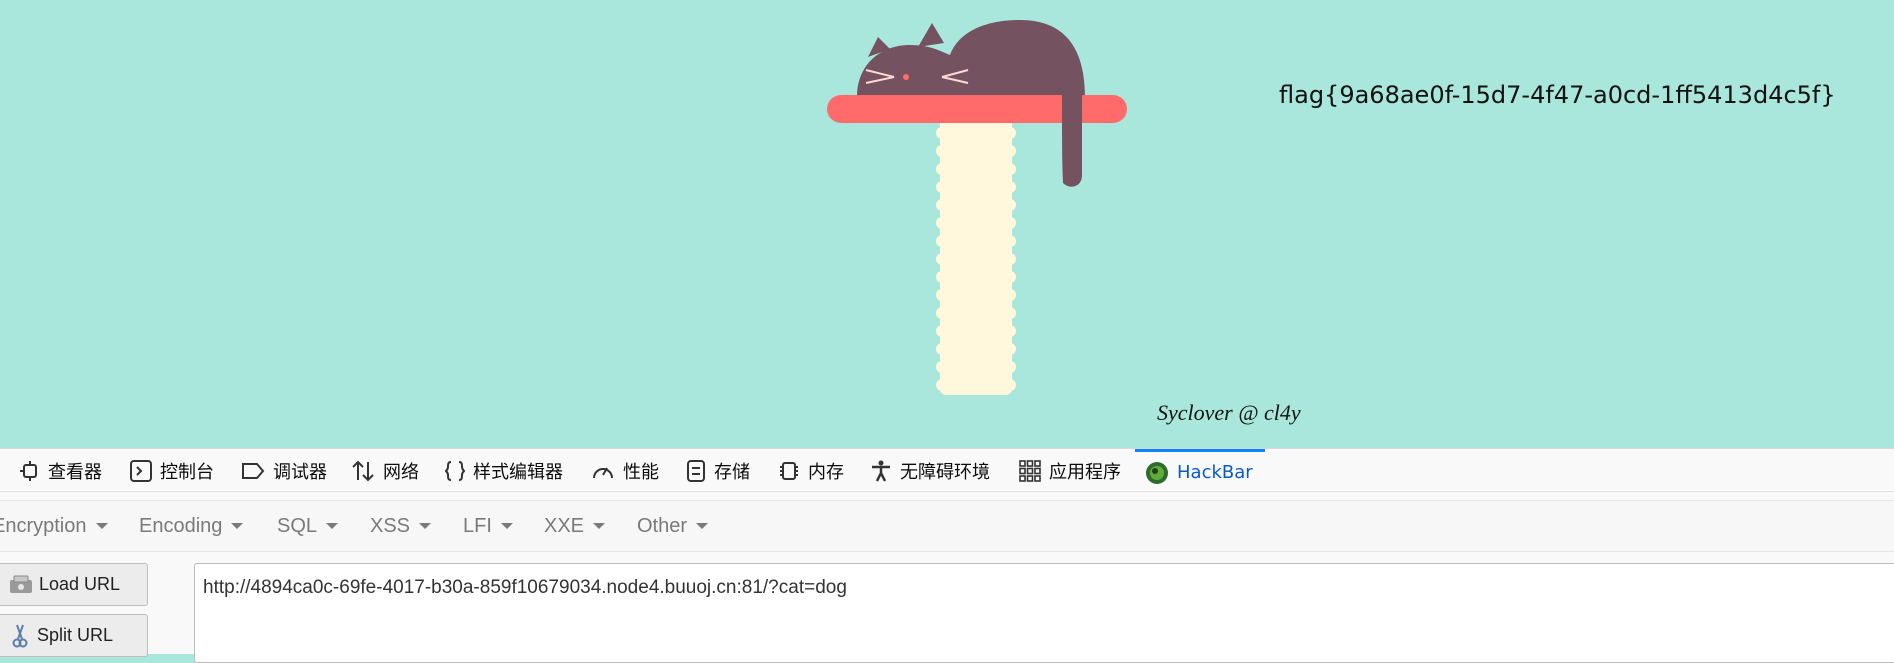 This screenshot has width=1894, height=663. What do you see at coordinates (141, 471) in the screenshot?
I see `console-icon` at bounding box center [141, 471].